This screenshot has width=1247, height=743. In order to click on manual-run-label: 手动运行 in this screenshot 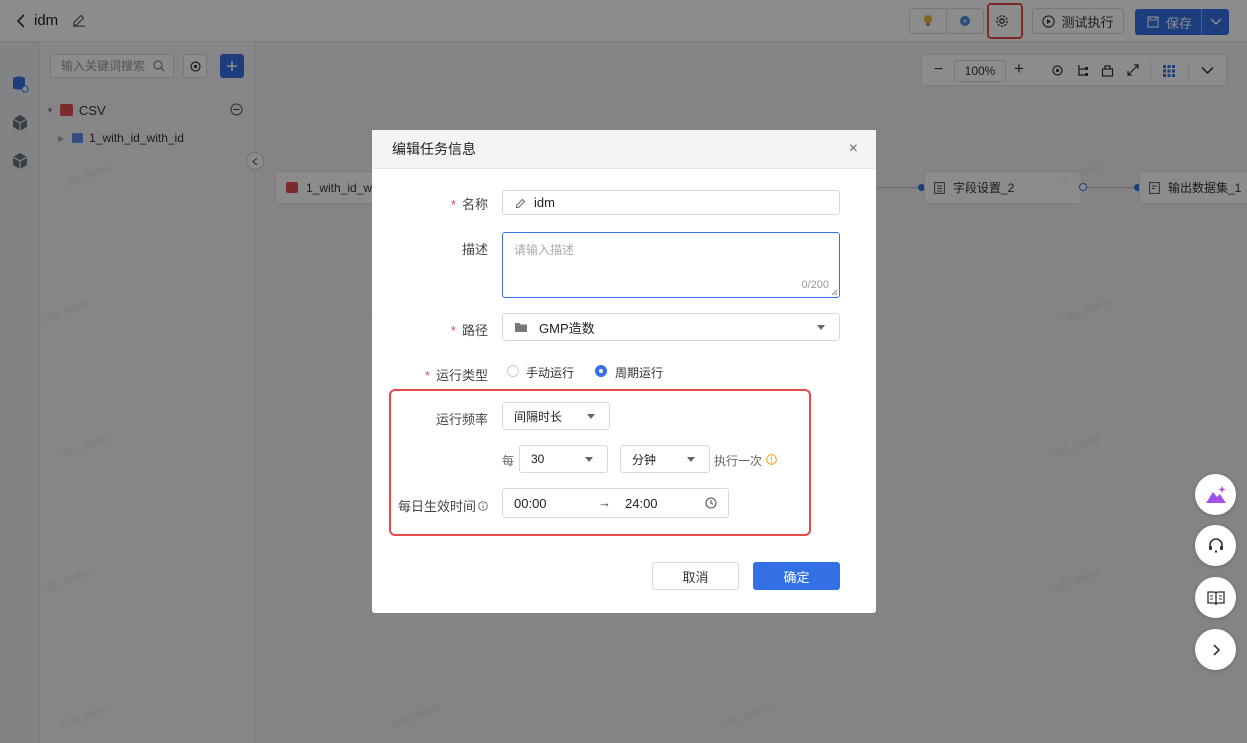, I will do `click(550, 372)`.